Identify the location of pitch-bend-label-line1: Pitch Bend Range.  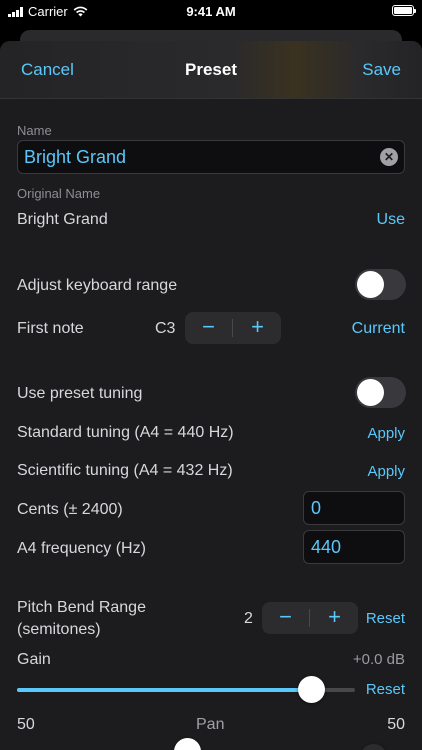
(81, 607).